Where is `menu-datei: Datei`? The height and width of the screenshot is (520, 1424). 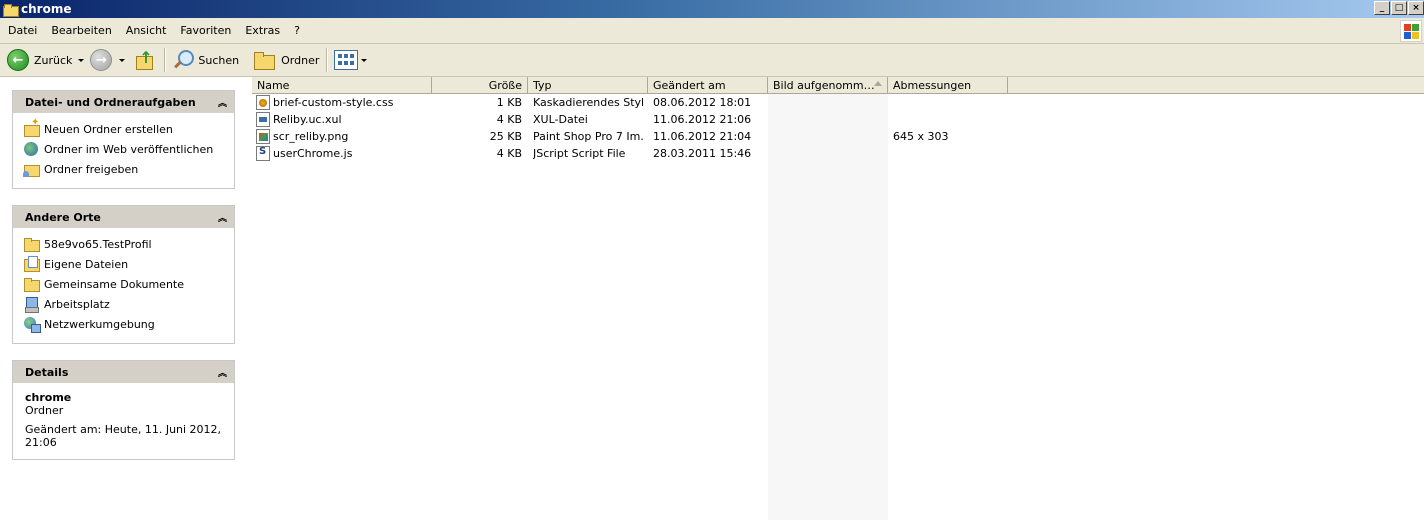 menu-datei: Datei is located at coordinates (22, 30).